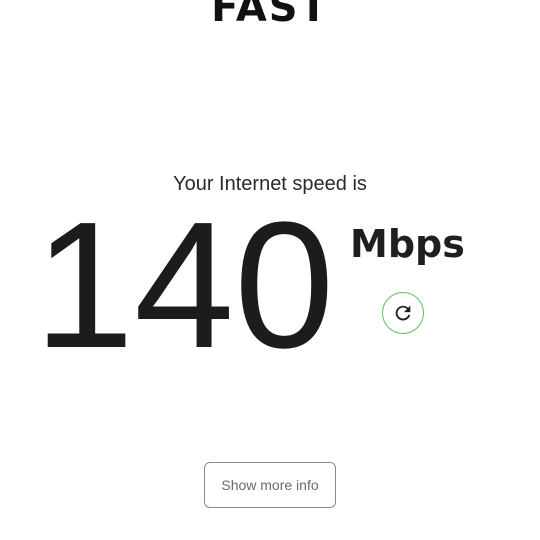 The height and width of the screenshot is (540, 540). I want to click on refresh-icon, so click(403, 313).